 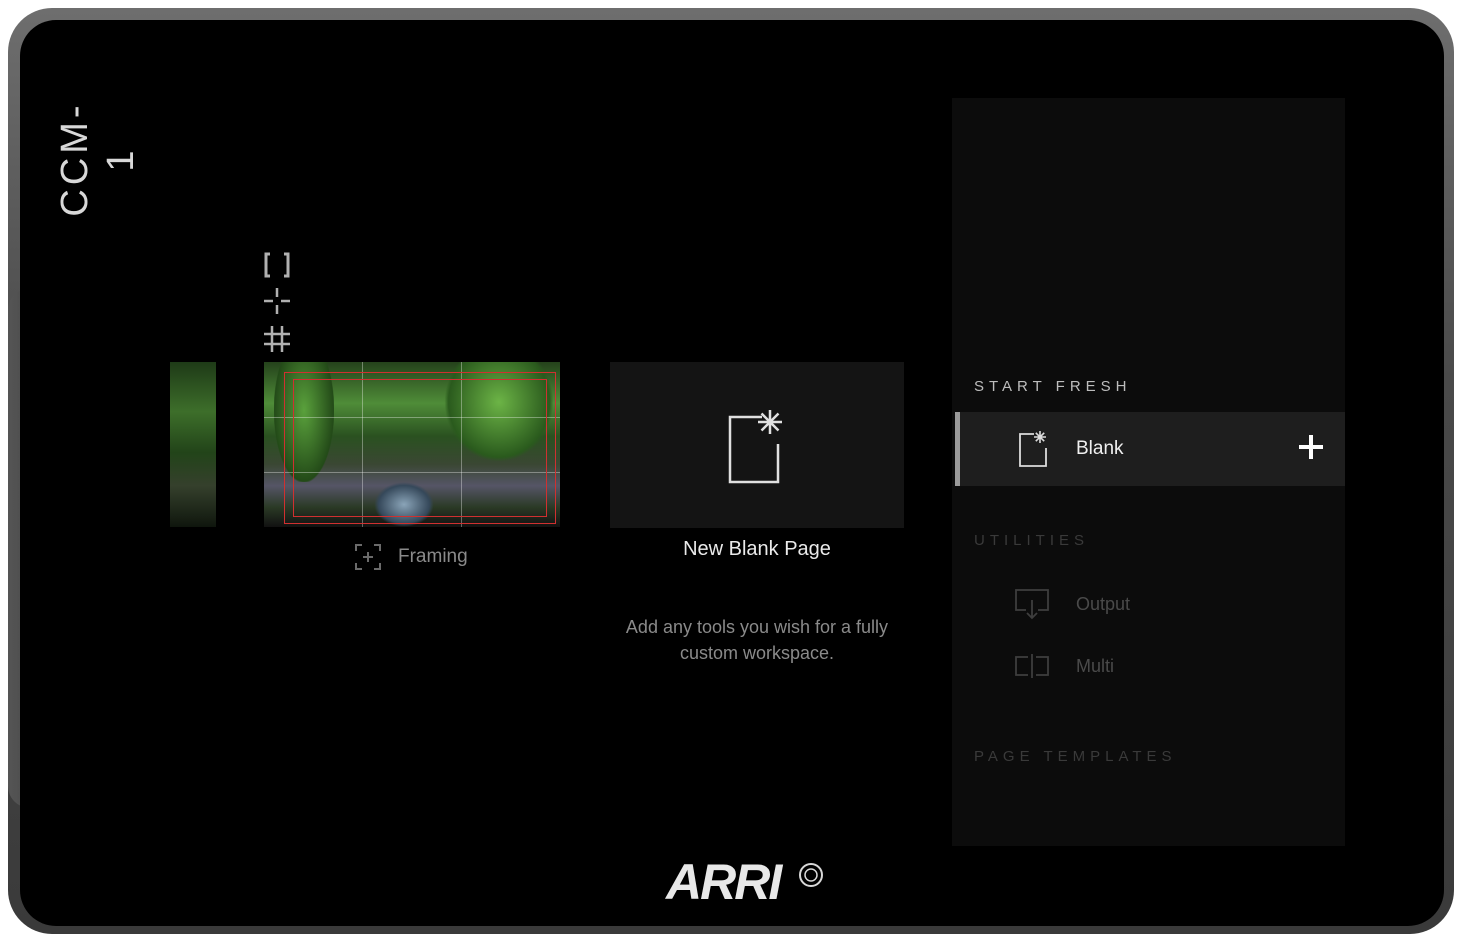 What do you see at coordinates (1032, 604) in the screenshot?
I see `output-icon` at bounding box center [1032, 604].